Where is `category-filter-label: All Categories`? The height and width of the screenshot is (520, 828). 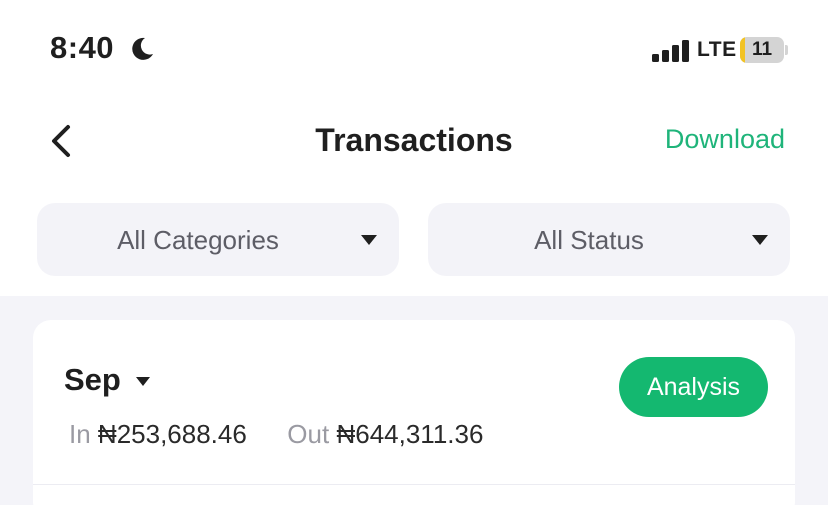 category-filter-label: All Categories is located at coordinates (198, 240).